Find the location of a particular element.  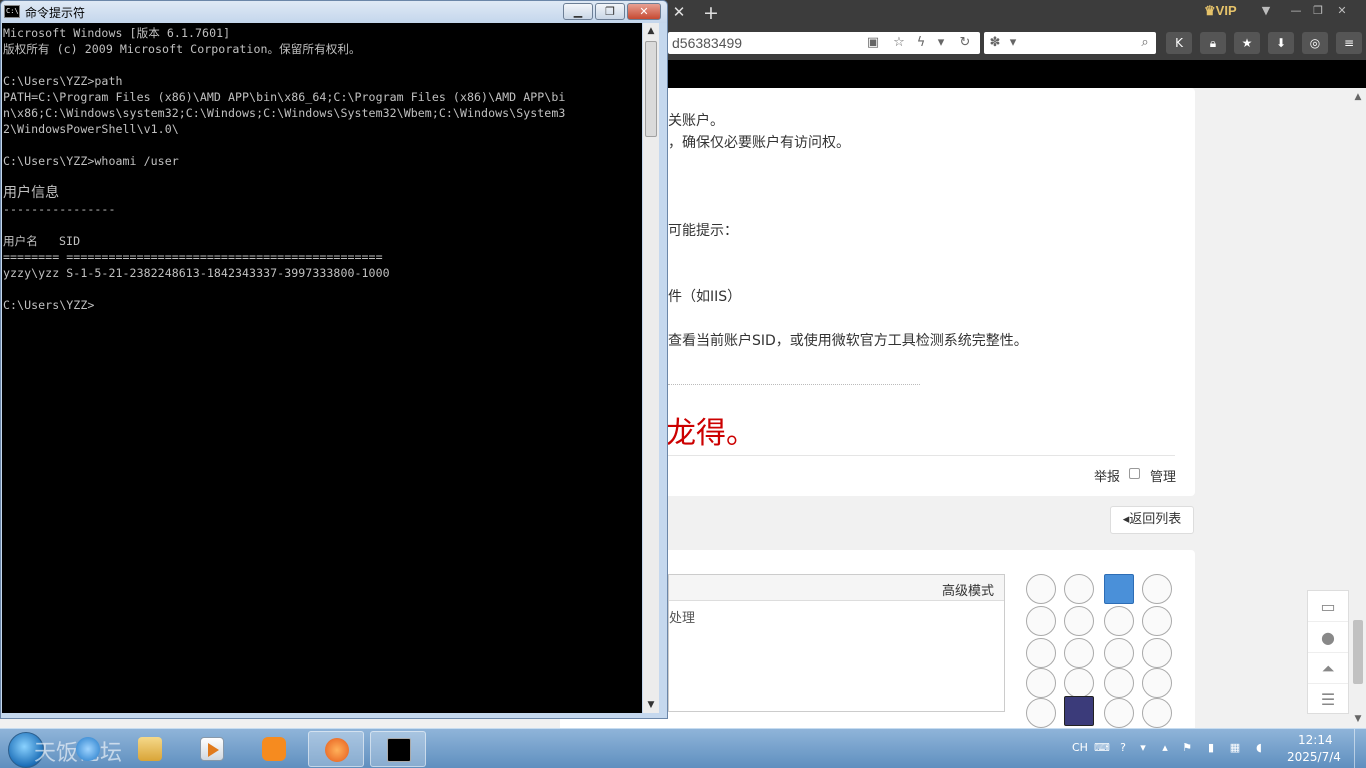

article-line-1: 关账户。 is located at coordinates (696, 121).